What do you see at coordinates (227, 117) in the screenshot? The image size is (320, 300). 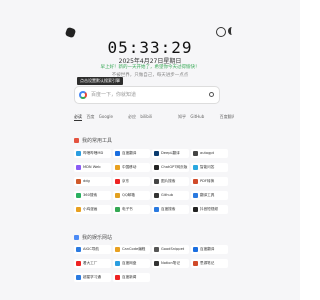 I see `tab-7: 百度翻译` at bounding box center [227, 117].